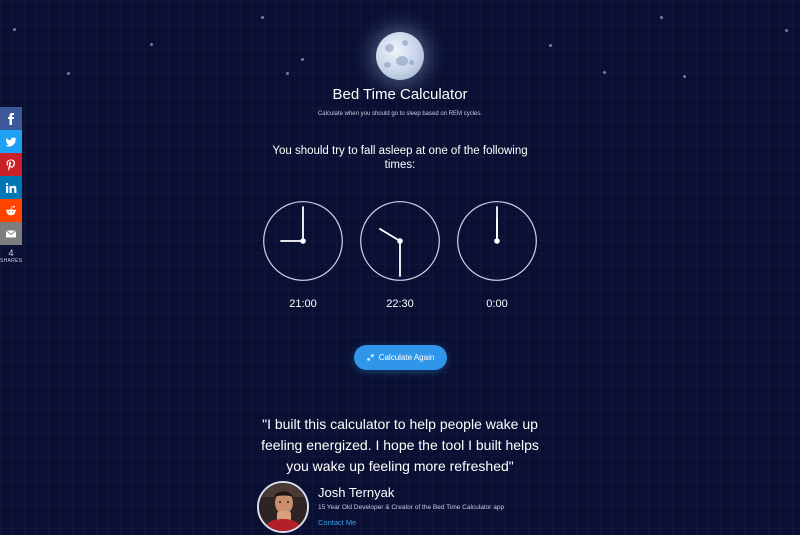  I want to click on calculate-again-label: Calculate Again, so click(406, 357).